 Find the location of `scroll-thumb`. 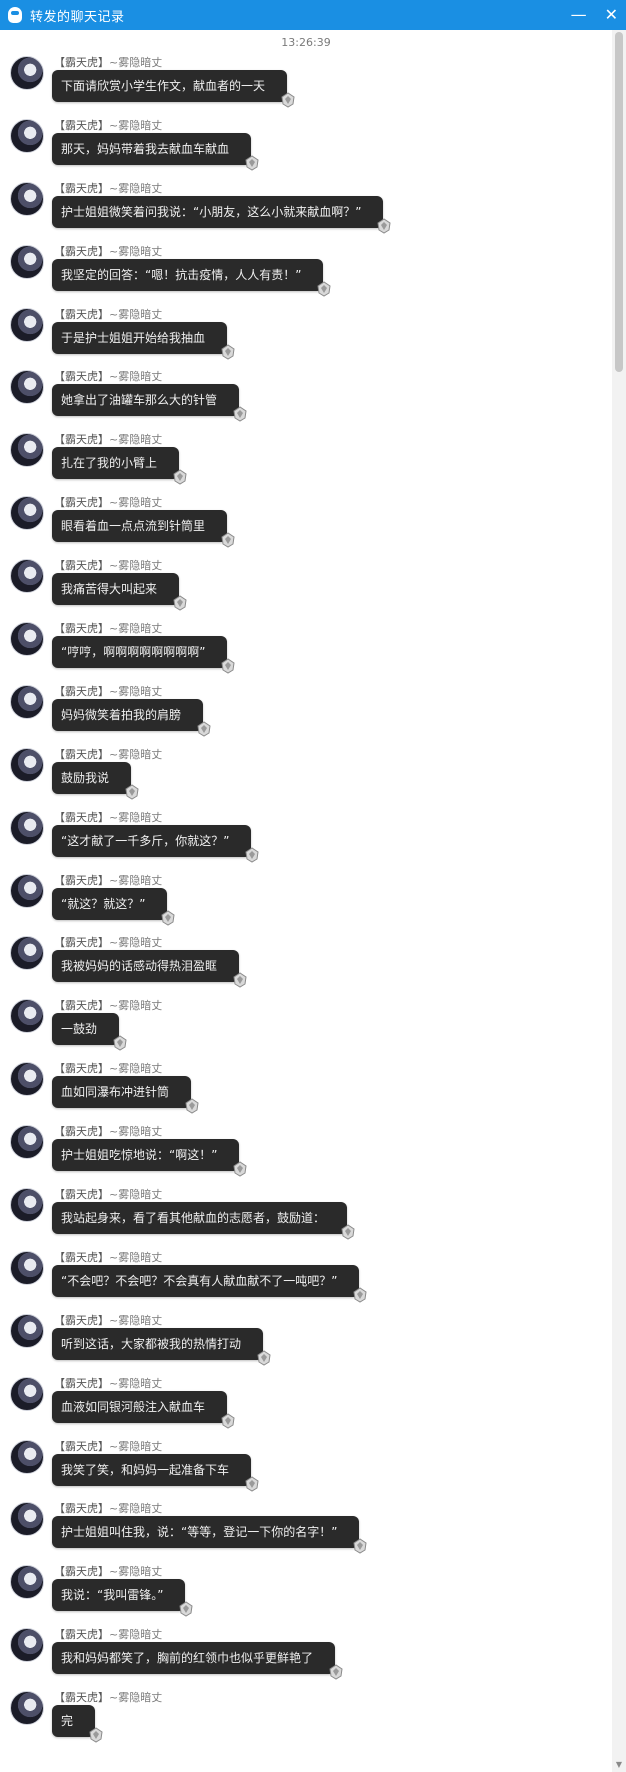

scroll-thumb is located at coordinates (619, 202).